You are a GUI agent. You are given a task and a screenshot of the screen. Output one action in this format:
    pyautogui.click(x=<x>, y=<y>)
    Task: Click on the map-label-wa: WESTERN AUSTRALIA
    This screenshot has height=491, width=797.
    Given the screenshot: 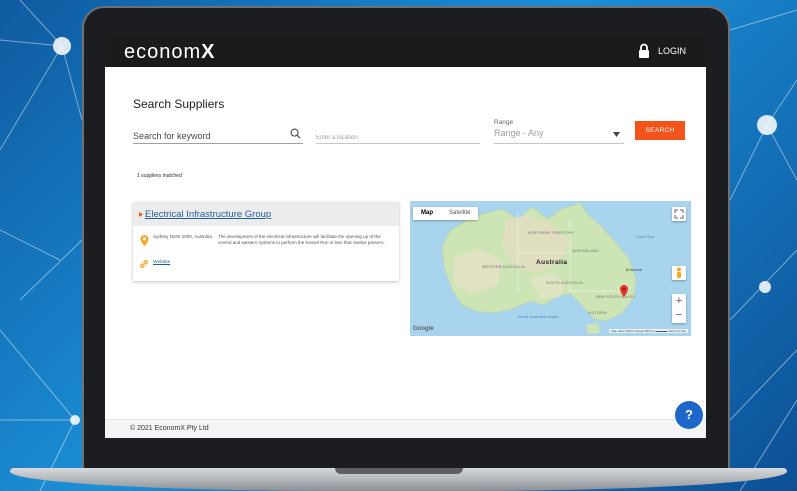 What is the action you would take?
    pyautogui.click(x=503, y=267)
    